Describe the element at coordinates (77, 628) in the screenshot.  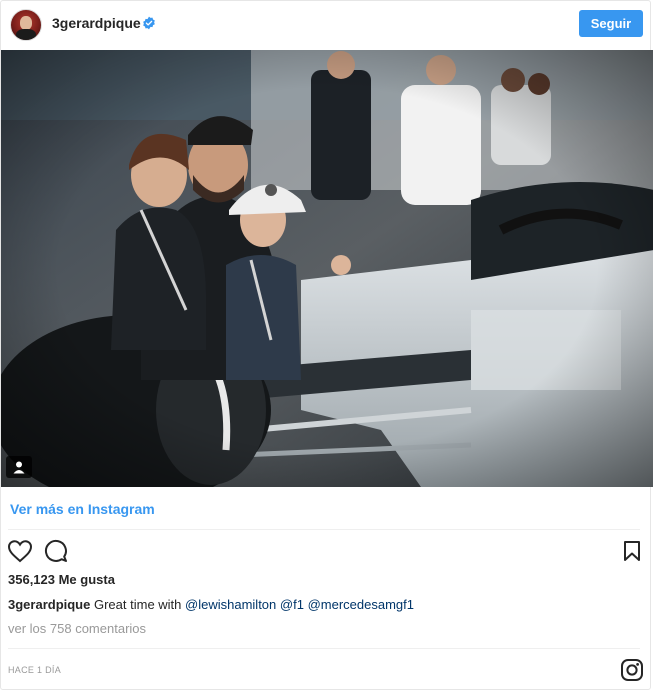
I see `view-comments-link: ver los 758 comentarios` at that location.